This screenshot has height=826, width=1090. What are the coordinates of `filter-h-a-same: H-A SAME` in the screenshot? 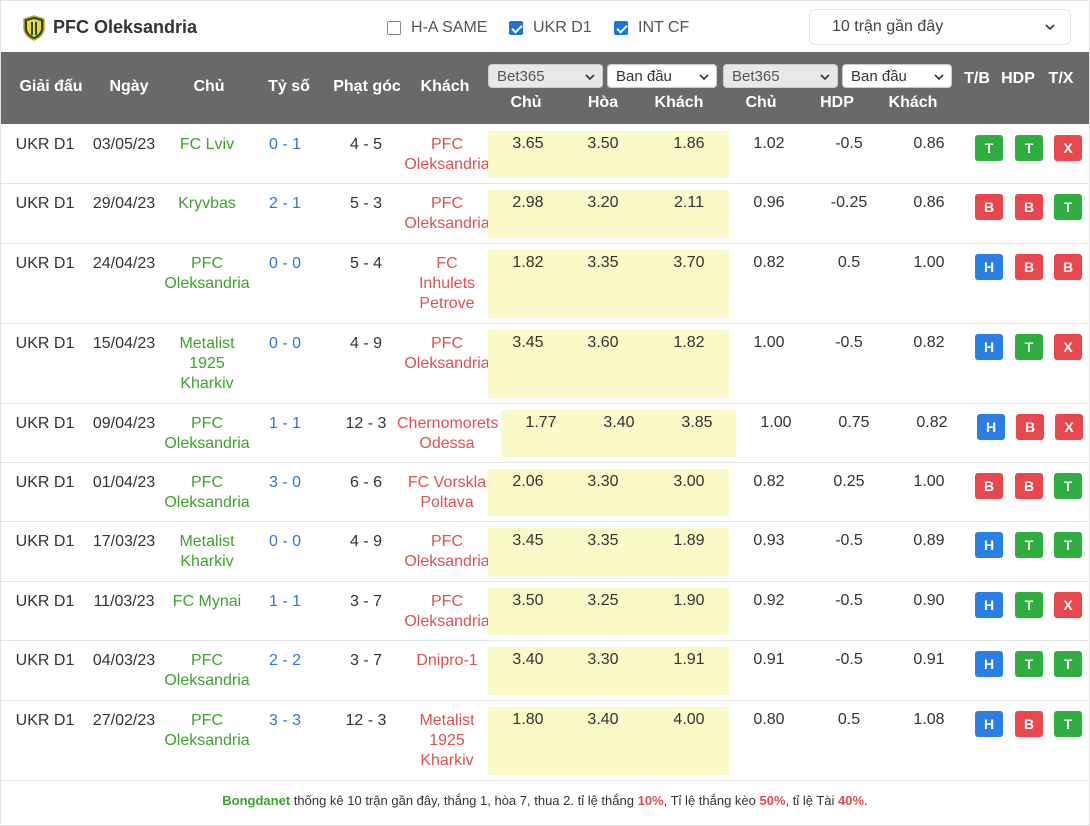 It's located at (437, 28).